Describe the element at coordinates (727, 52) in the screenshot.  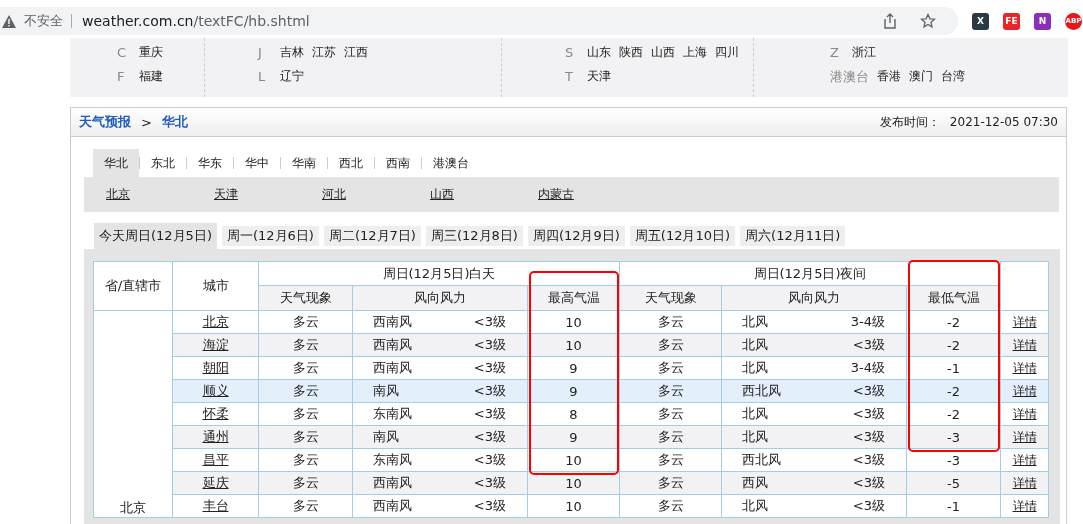
I see `province-link: 四川` at that location.